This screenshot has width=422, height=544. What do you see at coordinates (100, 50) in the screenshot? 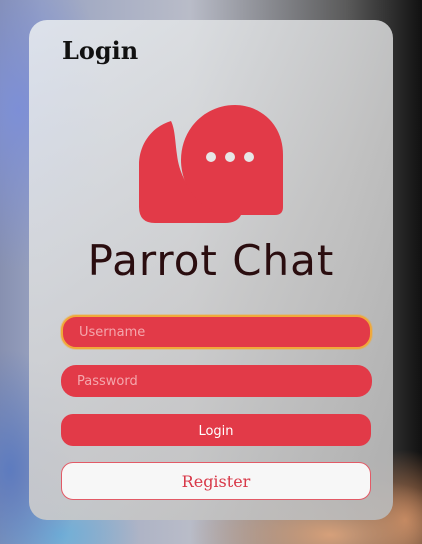
I see `page-title: Login` at bounding box center [100, 50].